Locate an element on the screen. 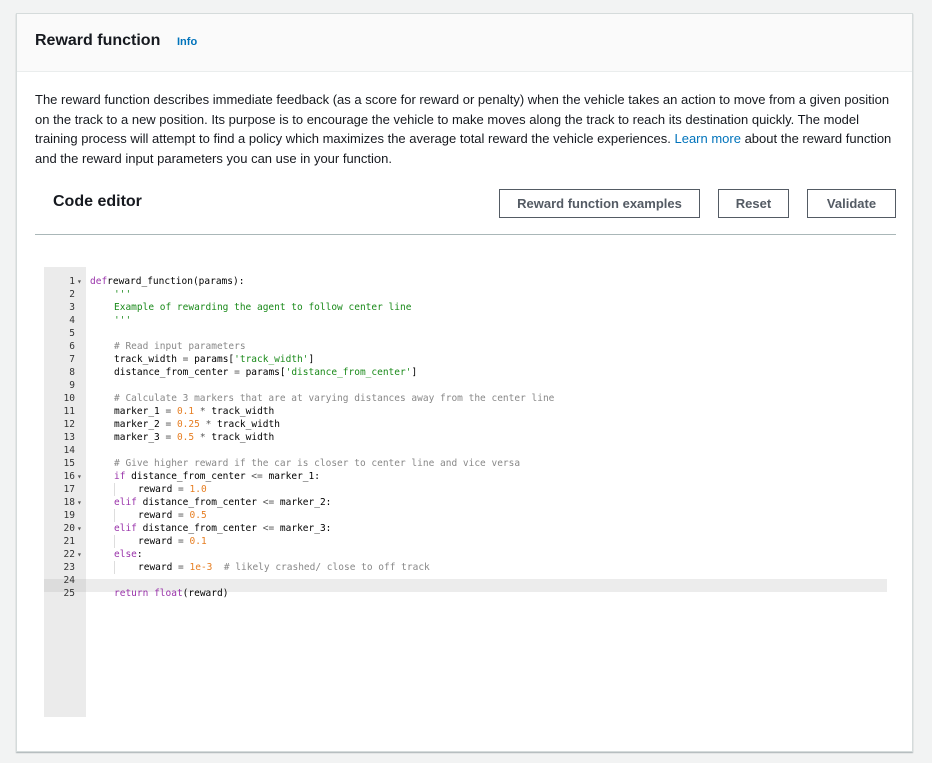 The width and height of the screenshot is (932, 763). code-line: 6 # Read input parameters is located at coordinates (465, 346).